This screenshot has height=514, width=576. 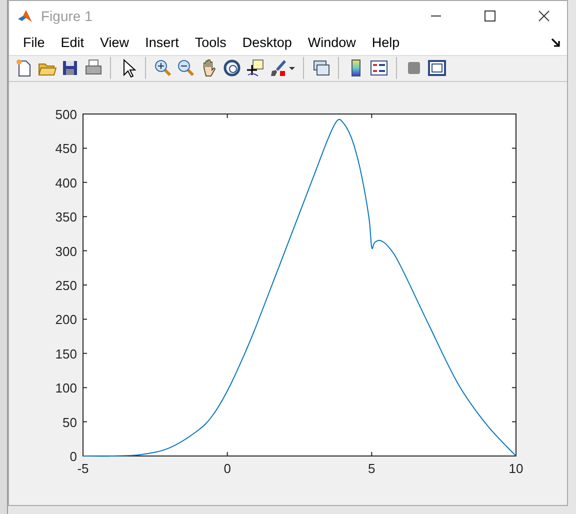 What do you see at coordinates (163, 68) in the screenshot?
I see `zoom-in-icon` at bounding box center [163, 68].